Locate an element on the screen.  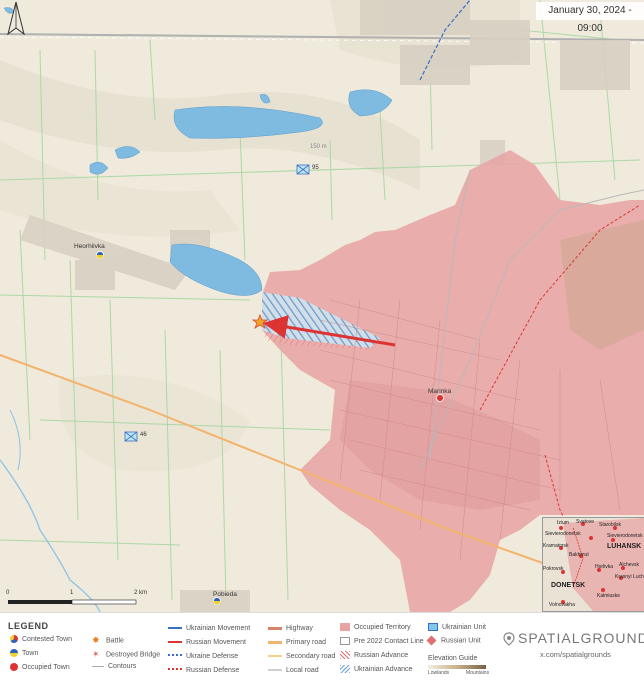
legend-battle-label: Battle is located at coordinates (115, 641).